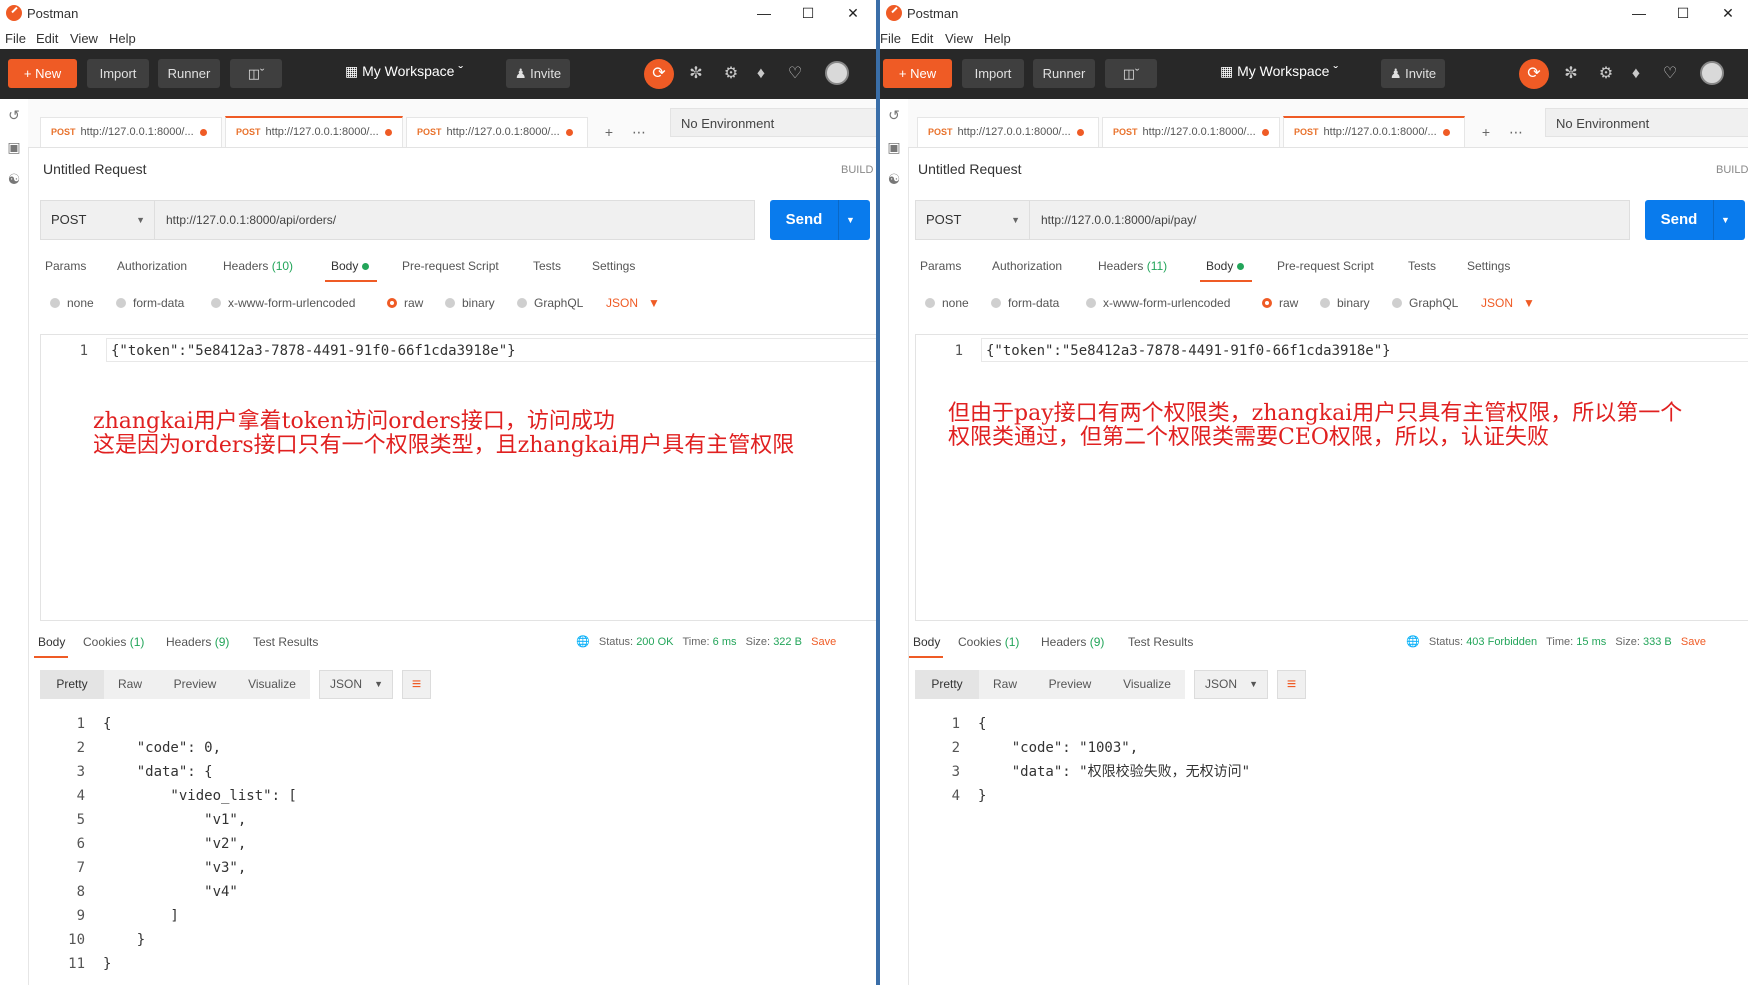 This screenshot has width=1748, height=985. What do you see at coordinates (917, 73) in the screenshot?
I see `new-button: + New` at bounding box center [917, 73].